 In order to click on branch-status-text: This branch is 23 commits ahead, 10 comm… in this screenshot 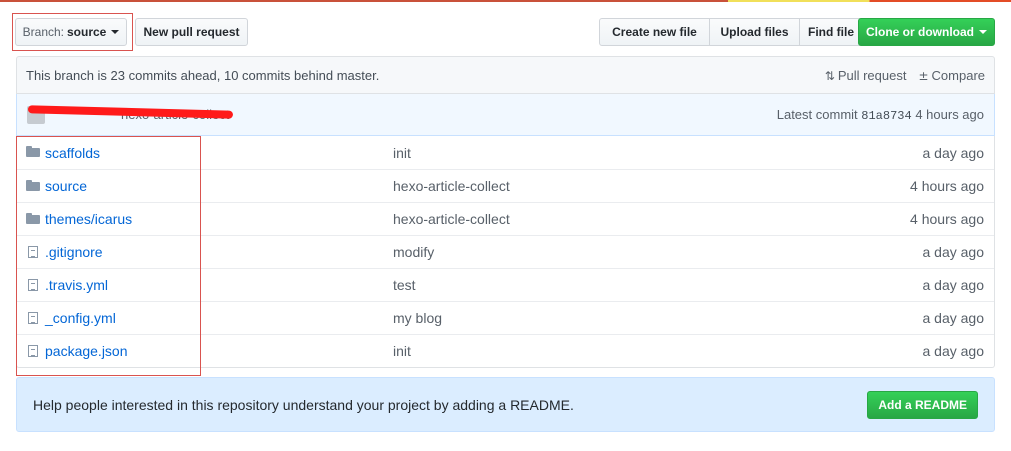, I will do `click(203, 75)`.